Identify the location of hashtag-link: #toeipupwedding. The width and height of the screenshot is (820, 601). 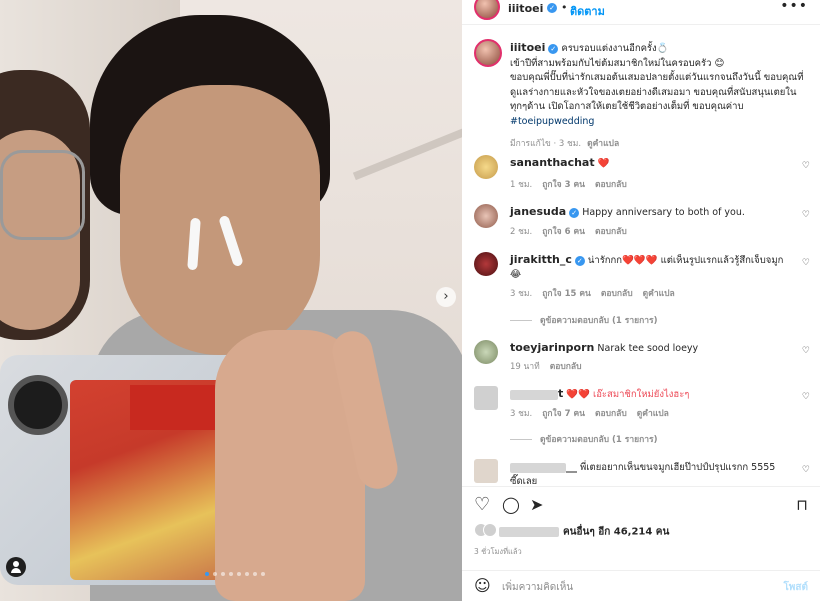
(552, 121).